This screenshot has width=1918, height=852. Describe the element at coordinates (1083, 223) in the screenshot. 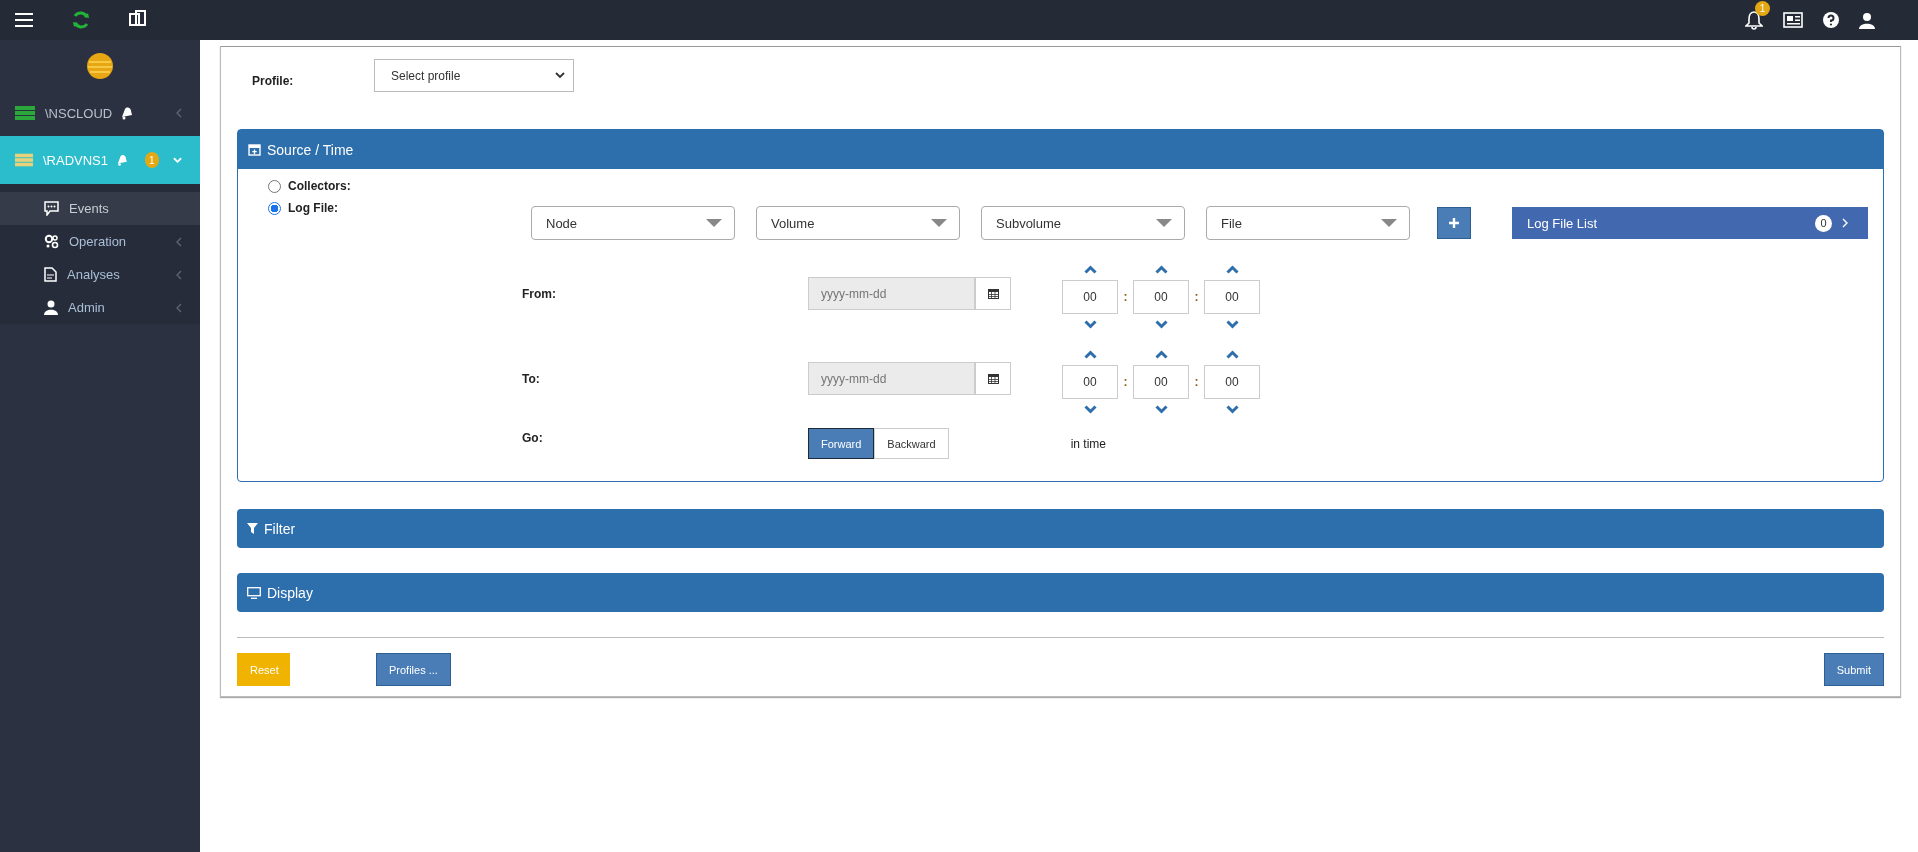

I see `dropdown-select: Subvolume` at that location.